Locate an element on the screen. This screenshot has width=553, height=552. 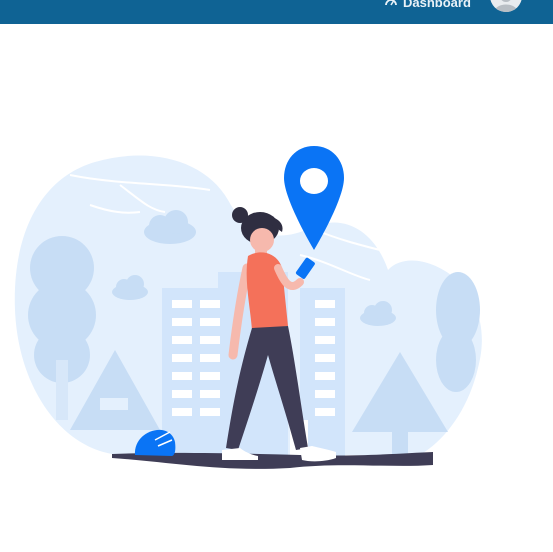
top-navbar: Dashboard is located at coordinates (276, 12).